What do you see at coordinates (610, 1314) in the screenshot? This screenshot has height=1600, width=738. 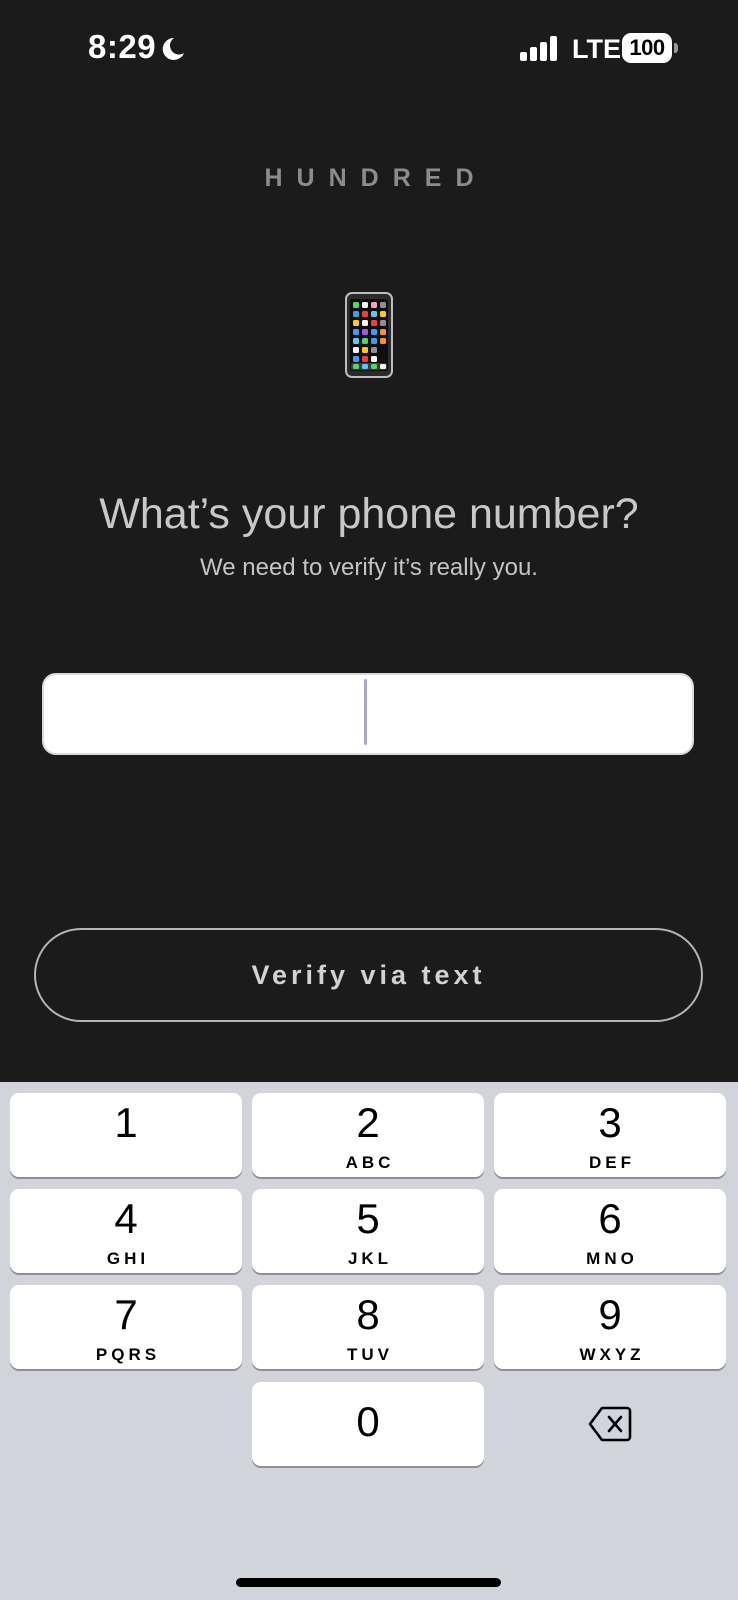 I see `key-digit: 9` at bounding box center [610, 1314].